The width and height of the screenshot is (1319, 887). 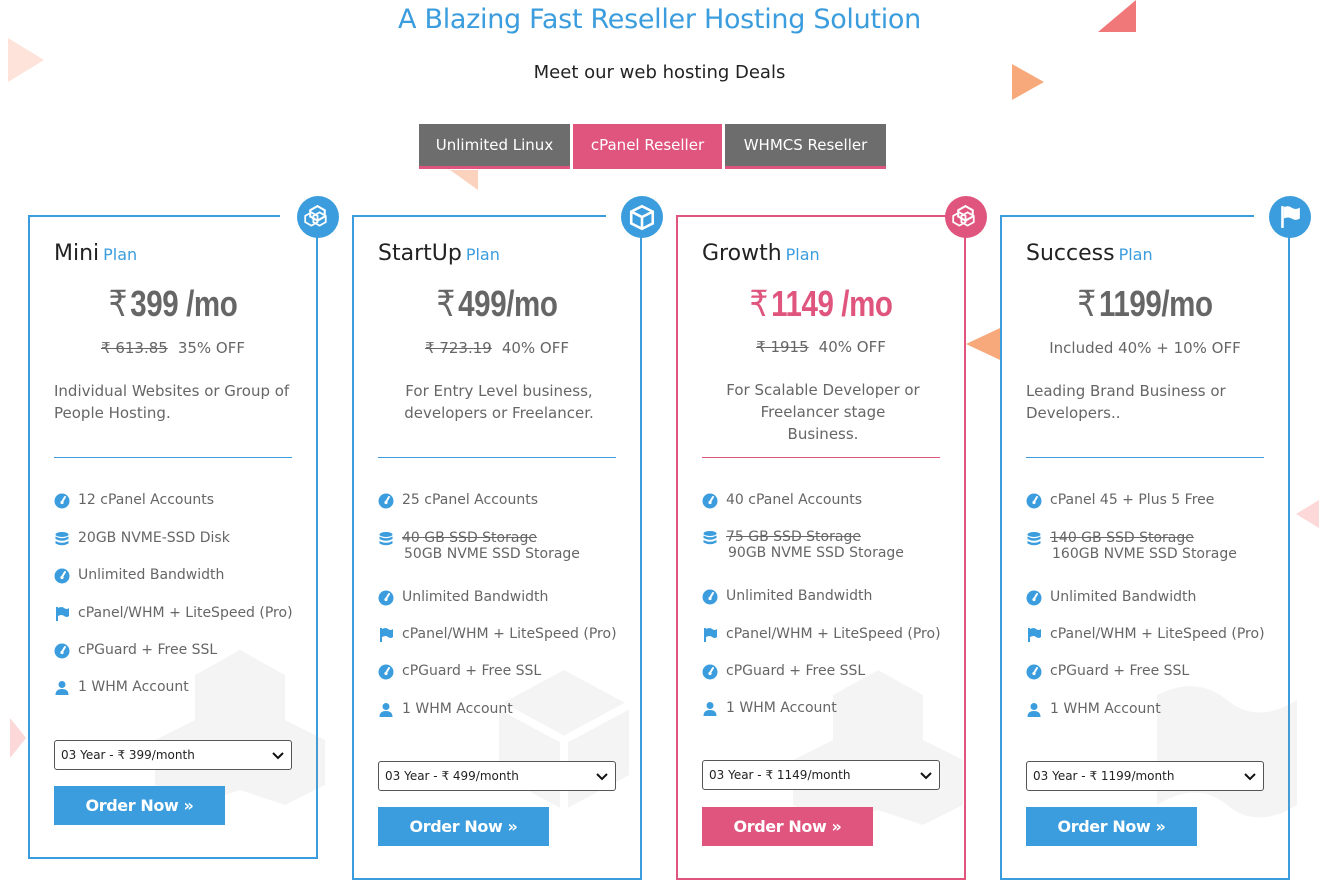 What do you see at coordinates (134, 500) in the screenshot?
I see `feature-item: 12 cPanel Accounts` at bounding box center [134, 500].